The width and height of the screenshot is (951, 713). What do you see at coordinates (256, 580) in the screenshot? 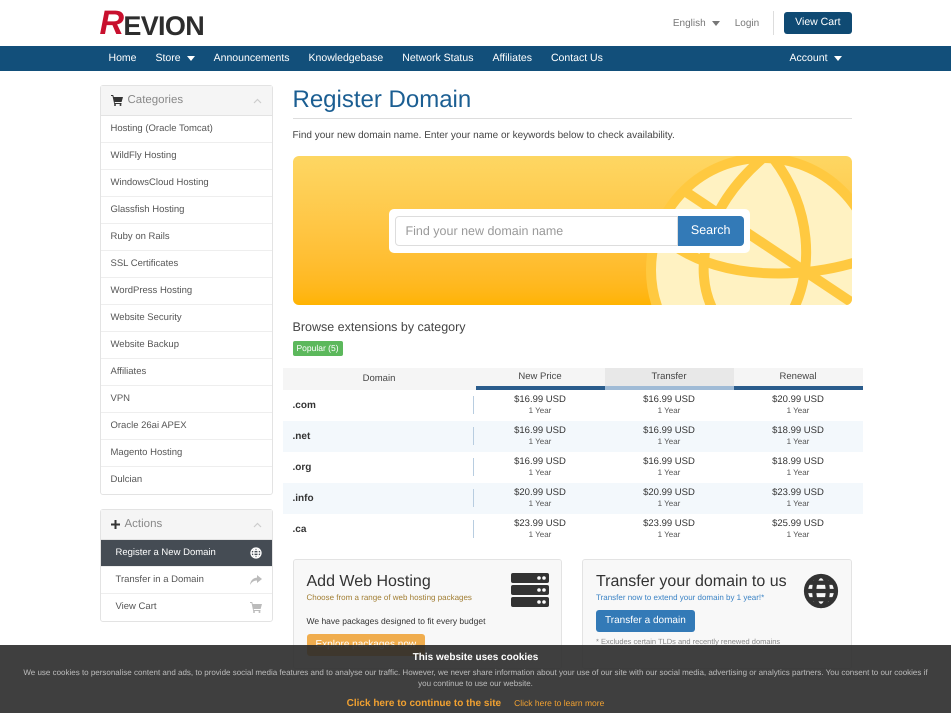
I see `share-icon` at bounding box center [256, 580].